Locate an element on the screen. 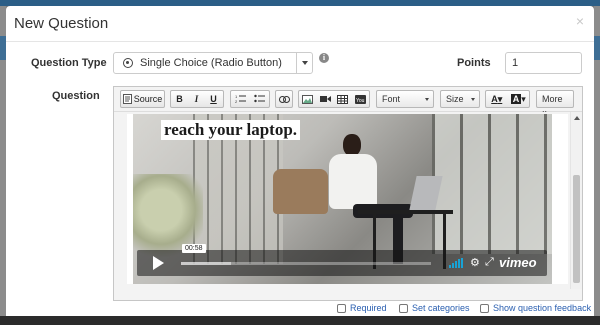 This screenshot has width=600, height=325. question-type-label: Question Type is located at coordinates (69, 63).